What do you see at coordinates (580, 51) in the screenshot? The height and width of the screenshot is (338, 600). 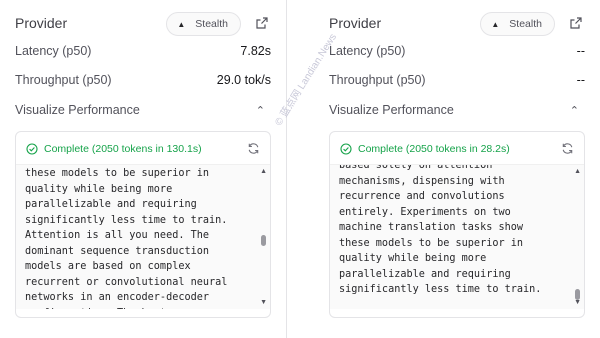 I see `latency-value: --` at bounding box center [580, 51].